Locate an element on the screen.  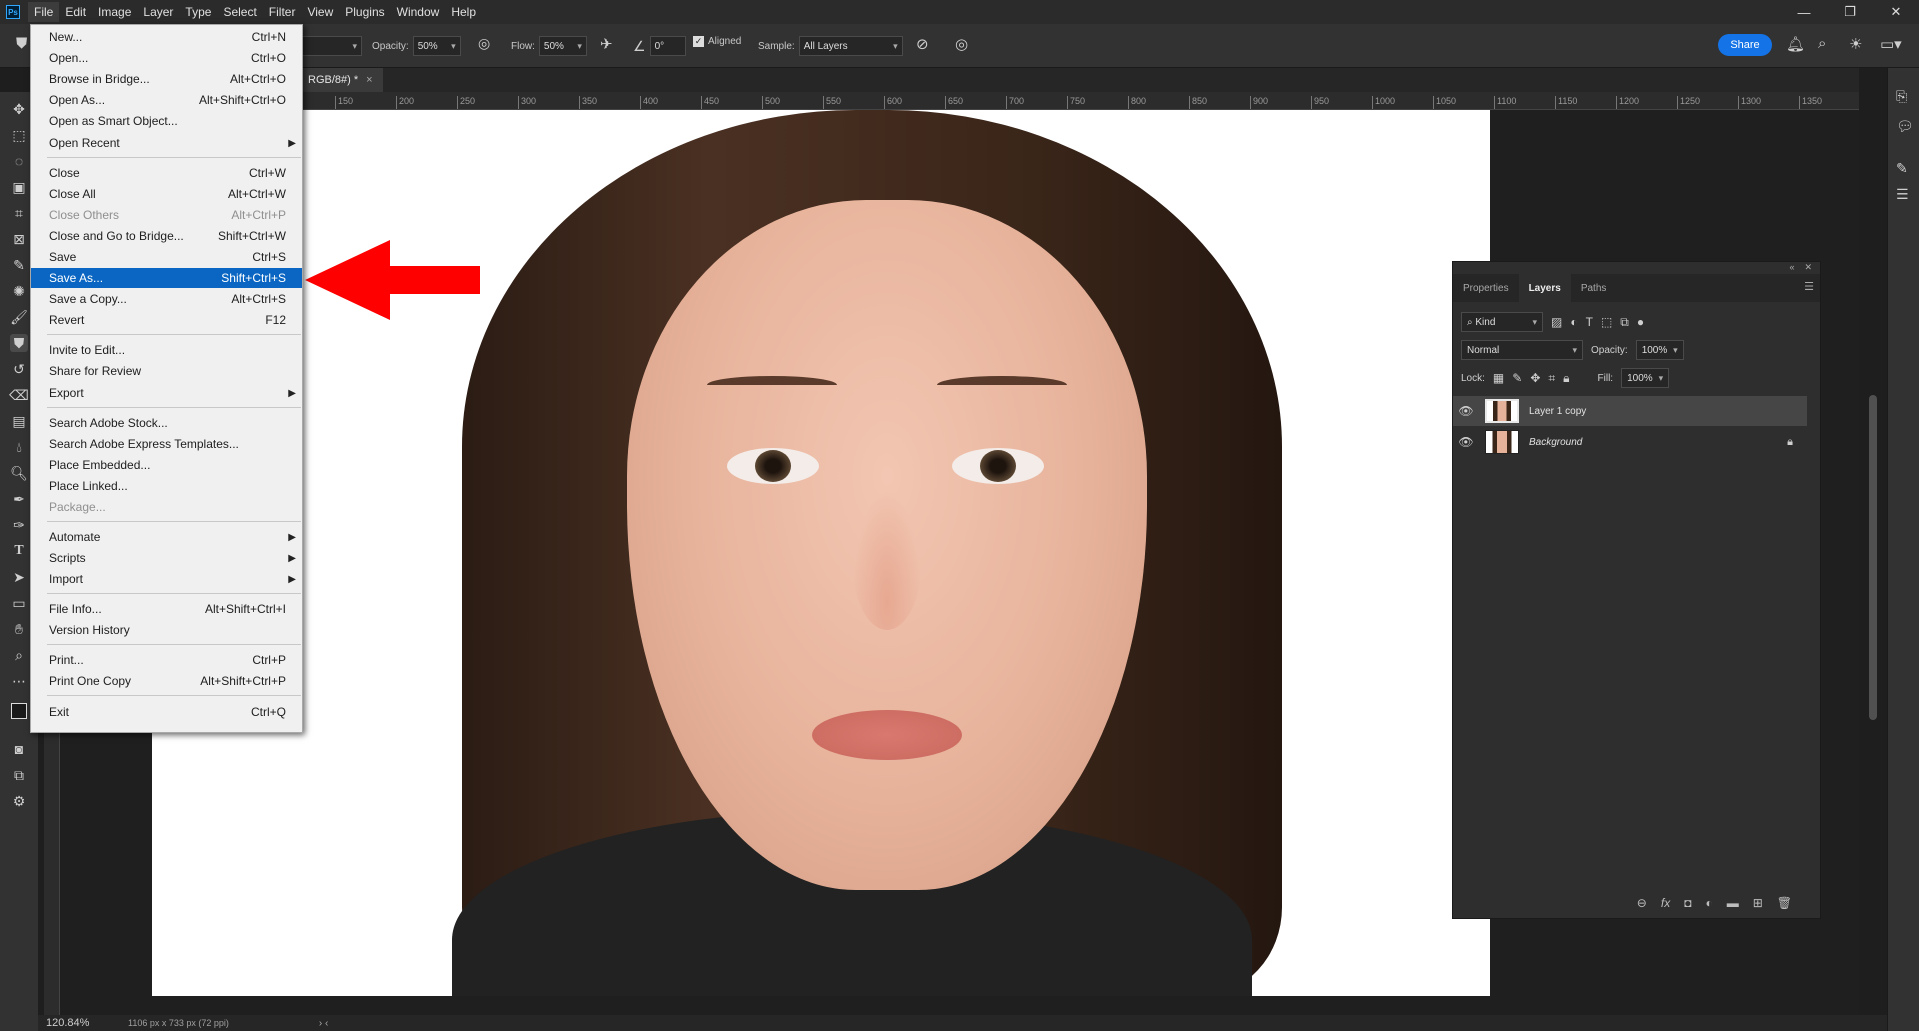
workspace-icon: ▭▾ is located at coordinates (1891, 44).